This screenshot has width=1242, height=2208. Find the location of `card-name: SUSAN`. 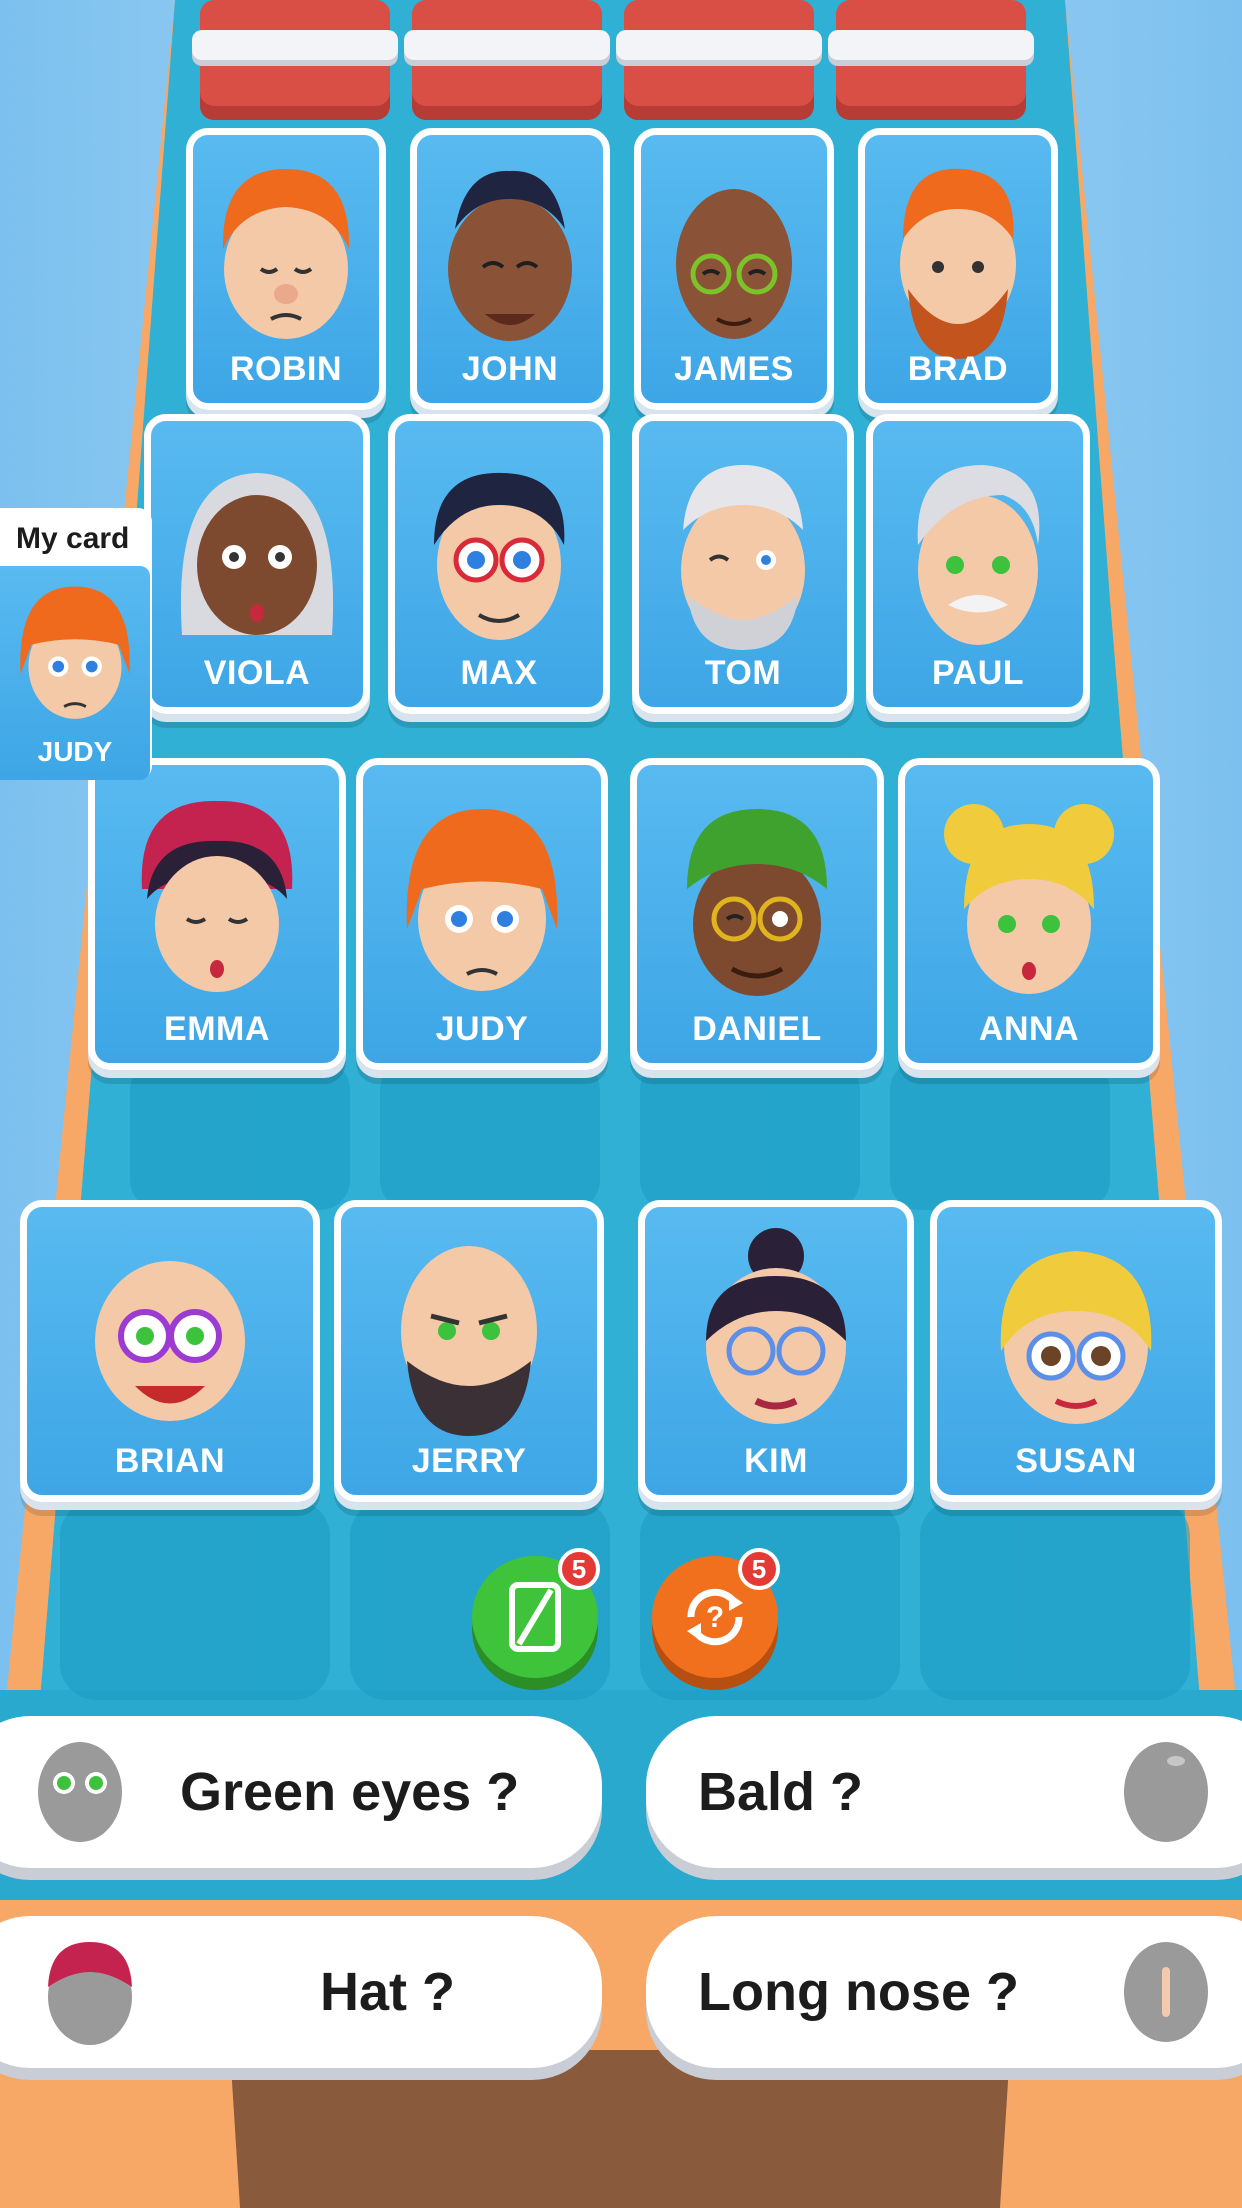

card-name: SUSAN is located at coordinates (1076, 1461).